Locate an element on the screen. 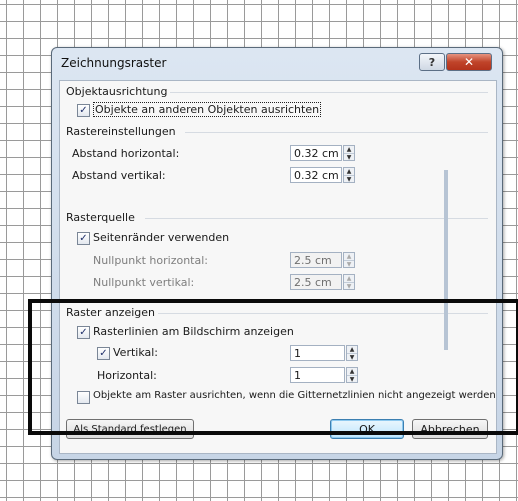 The image size is (518, 501). use-margins-checkbox: ✓ is located at coordinates (83, 238).